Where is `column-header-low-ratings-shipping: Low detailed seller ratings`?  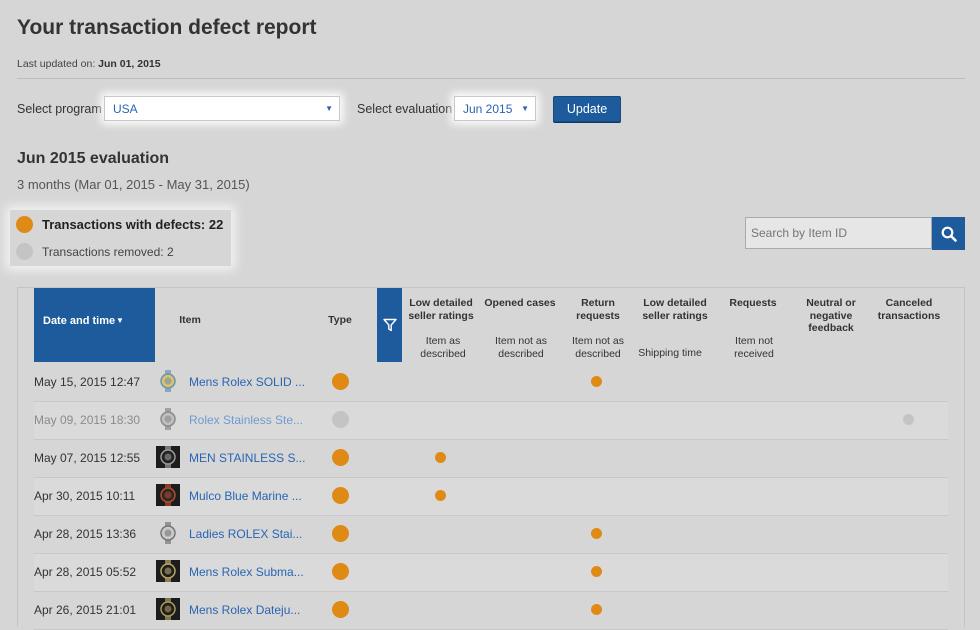
column-header-low-ratings-shipping: Low detailed seller ratings is located at coordinates (675, 309).